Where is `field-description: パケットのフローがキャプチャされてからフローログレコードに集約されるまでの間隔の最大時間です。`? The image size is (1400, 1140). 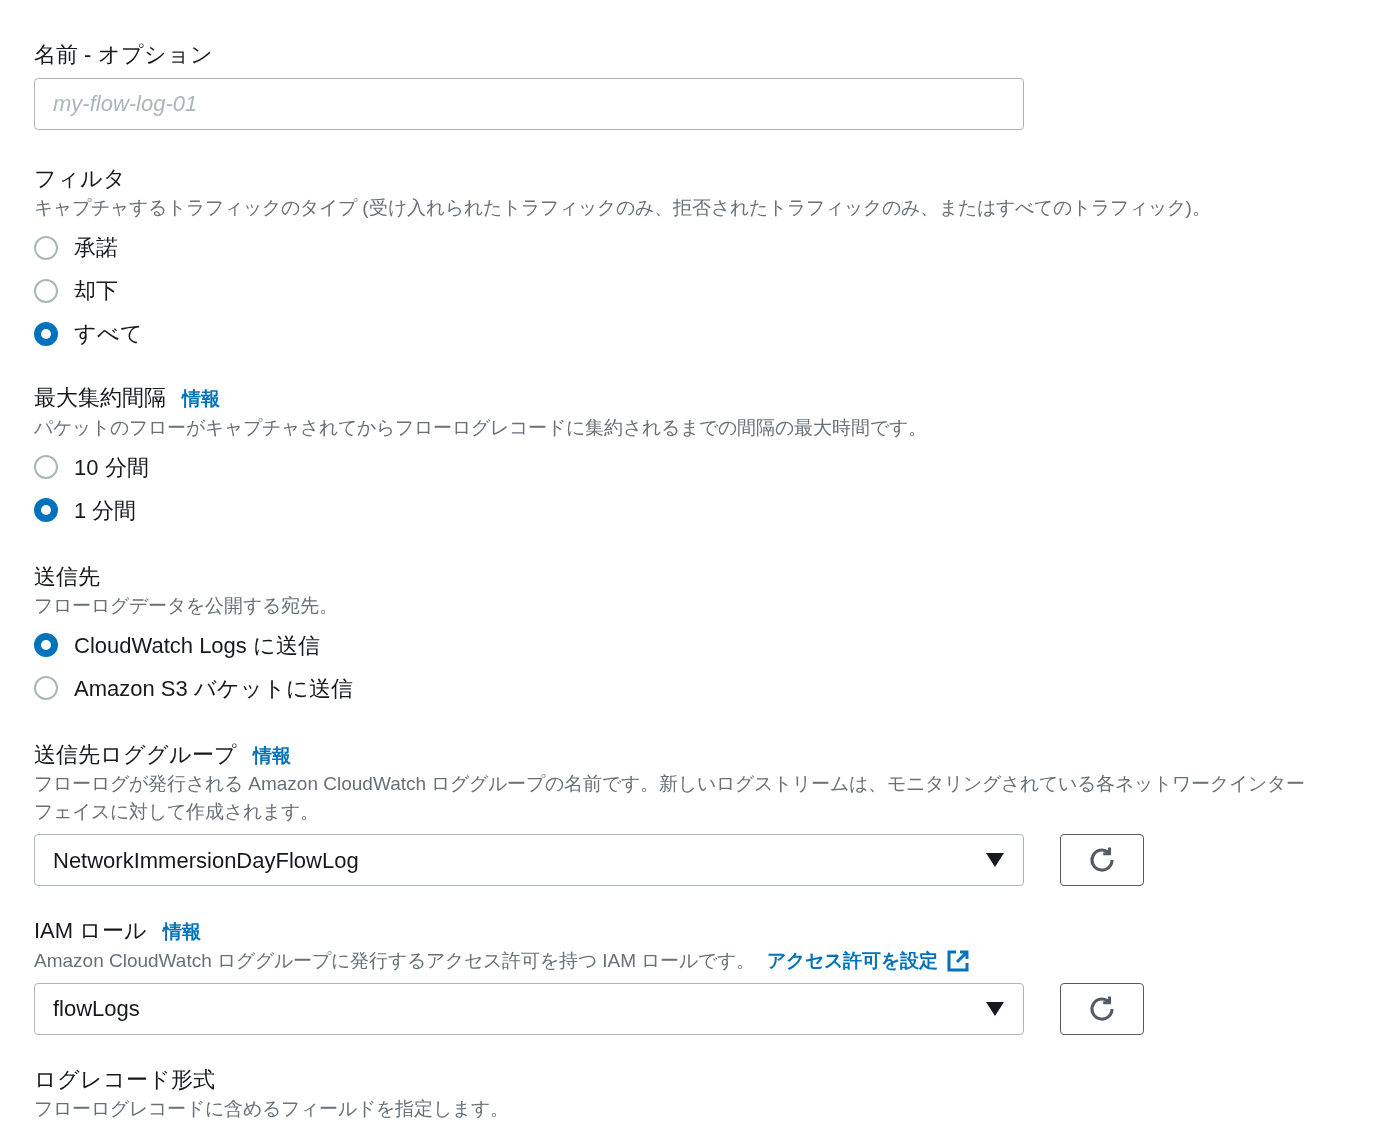 field-description: パケットのフローがキャプチャされてからフローログレコードに集約されるまでの間隔の最大時間です。 is located at coordinates (481, 427).